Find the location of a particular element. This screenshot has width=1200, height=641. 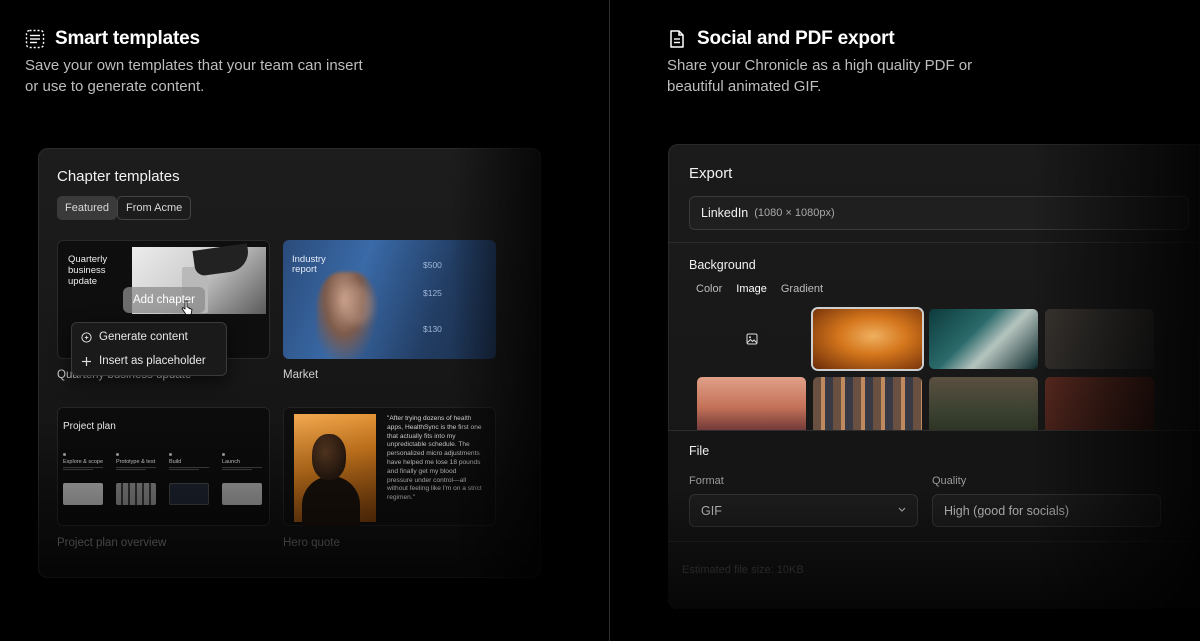

export-preset-select: LinkedIn (1080 × 1080px) is located at coordinates (939, 213).